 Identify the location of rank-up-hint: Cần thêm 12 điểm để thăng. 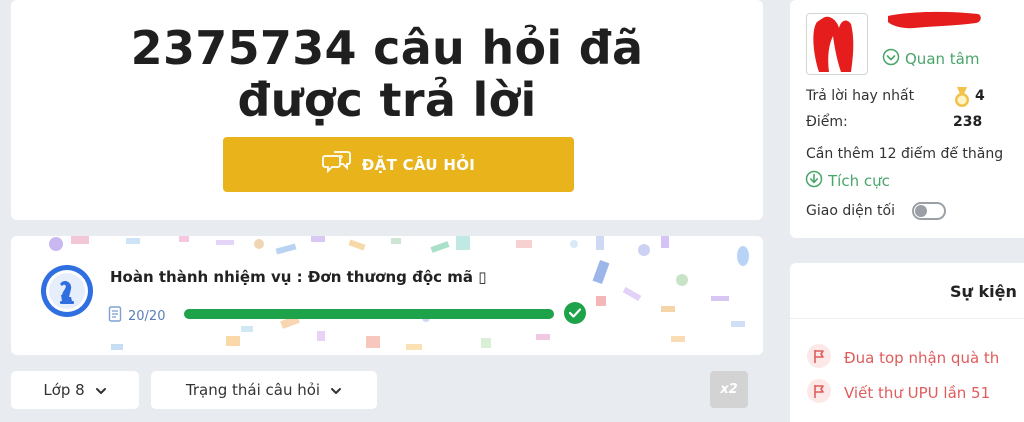
(905, 154).